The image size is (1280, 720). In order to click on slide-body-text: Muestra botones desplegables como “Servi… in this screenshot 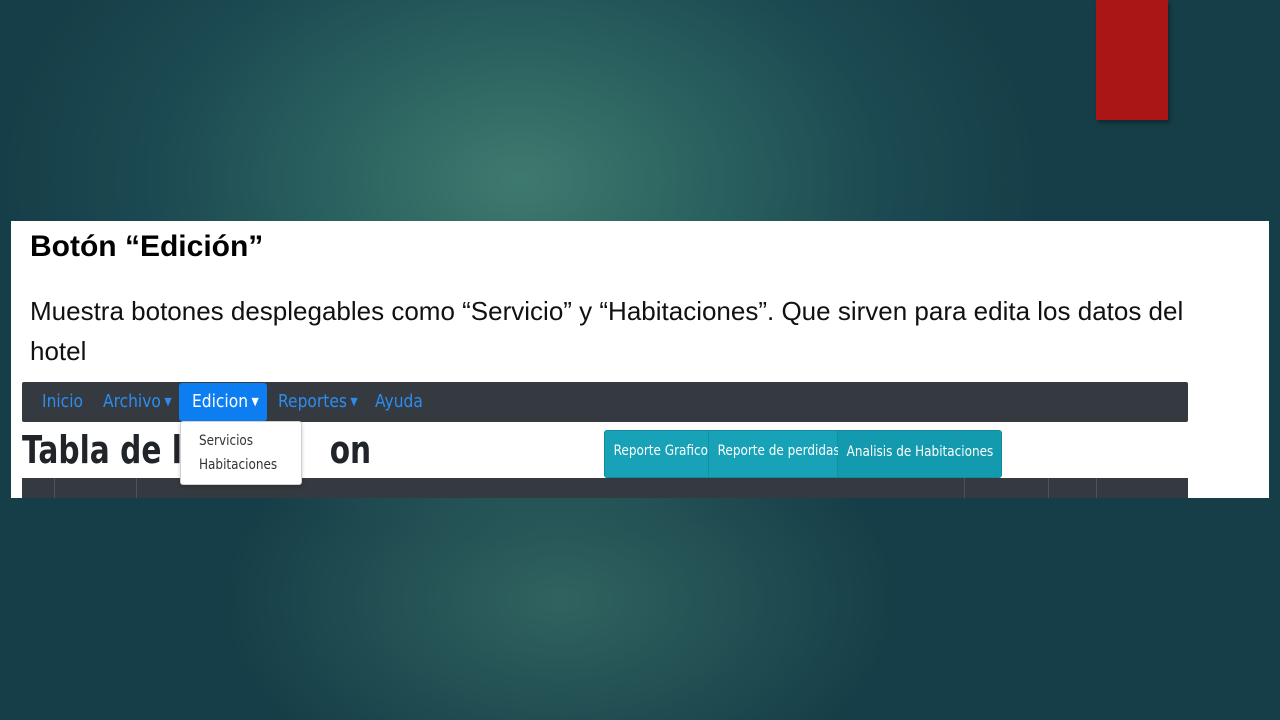, I will do `click(607, 331)`.